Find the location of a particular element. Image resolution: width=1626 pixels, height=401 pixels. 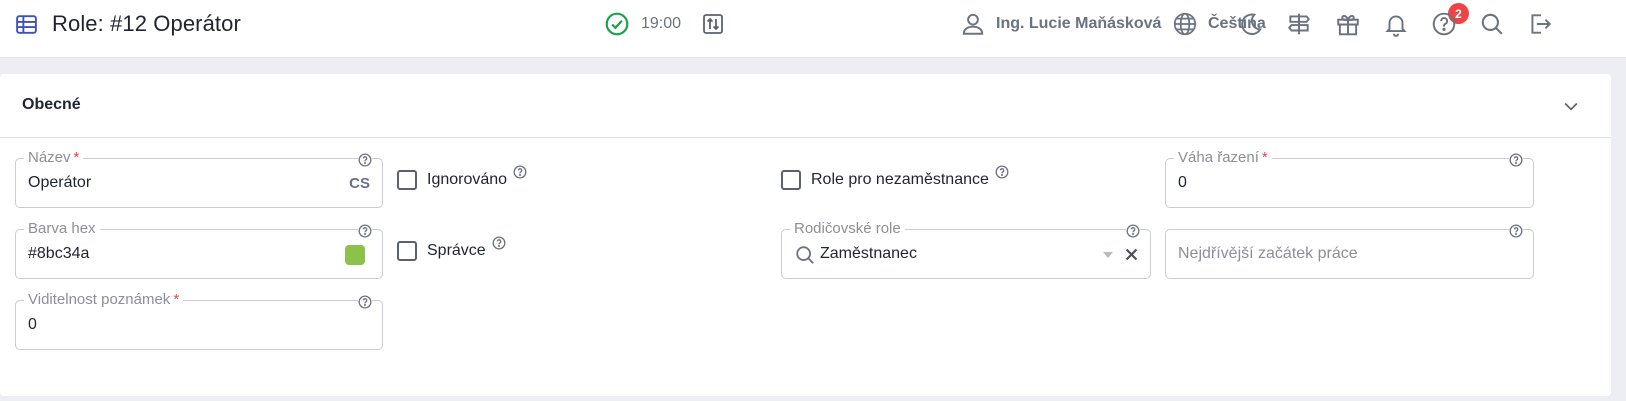

admin-checkbox: Správce is located at coordinates (451, 248).